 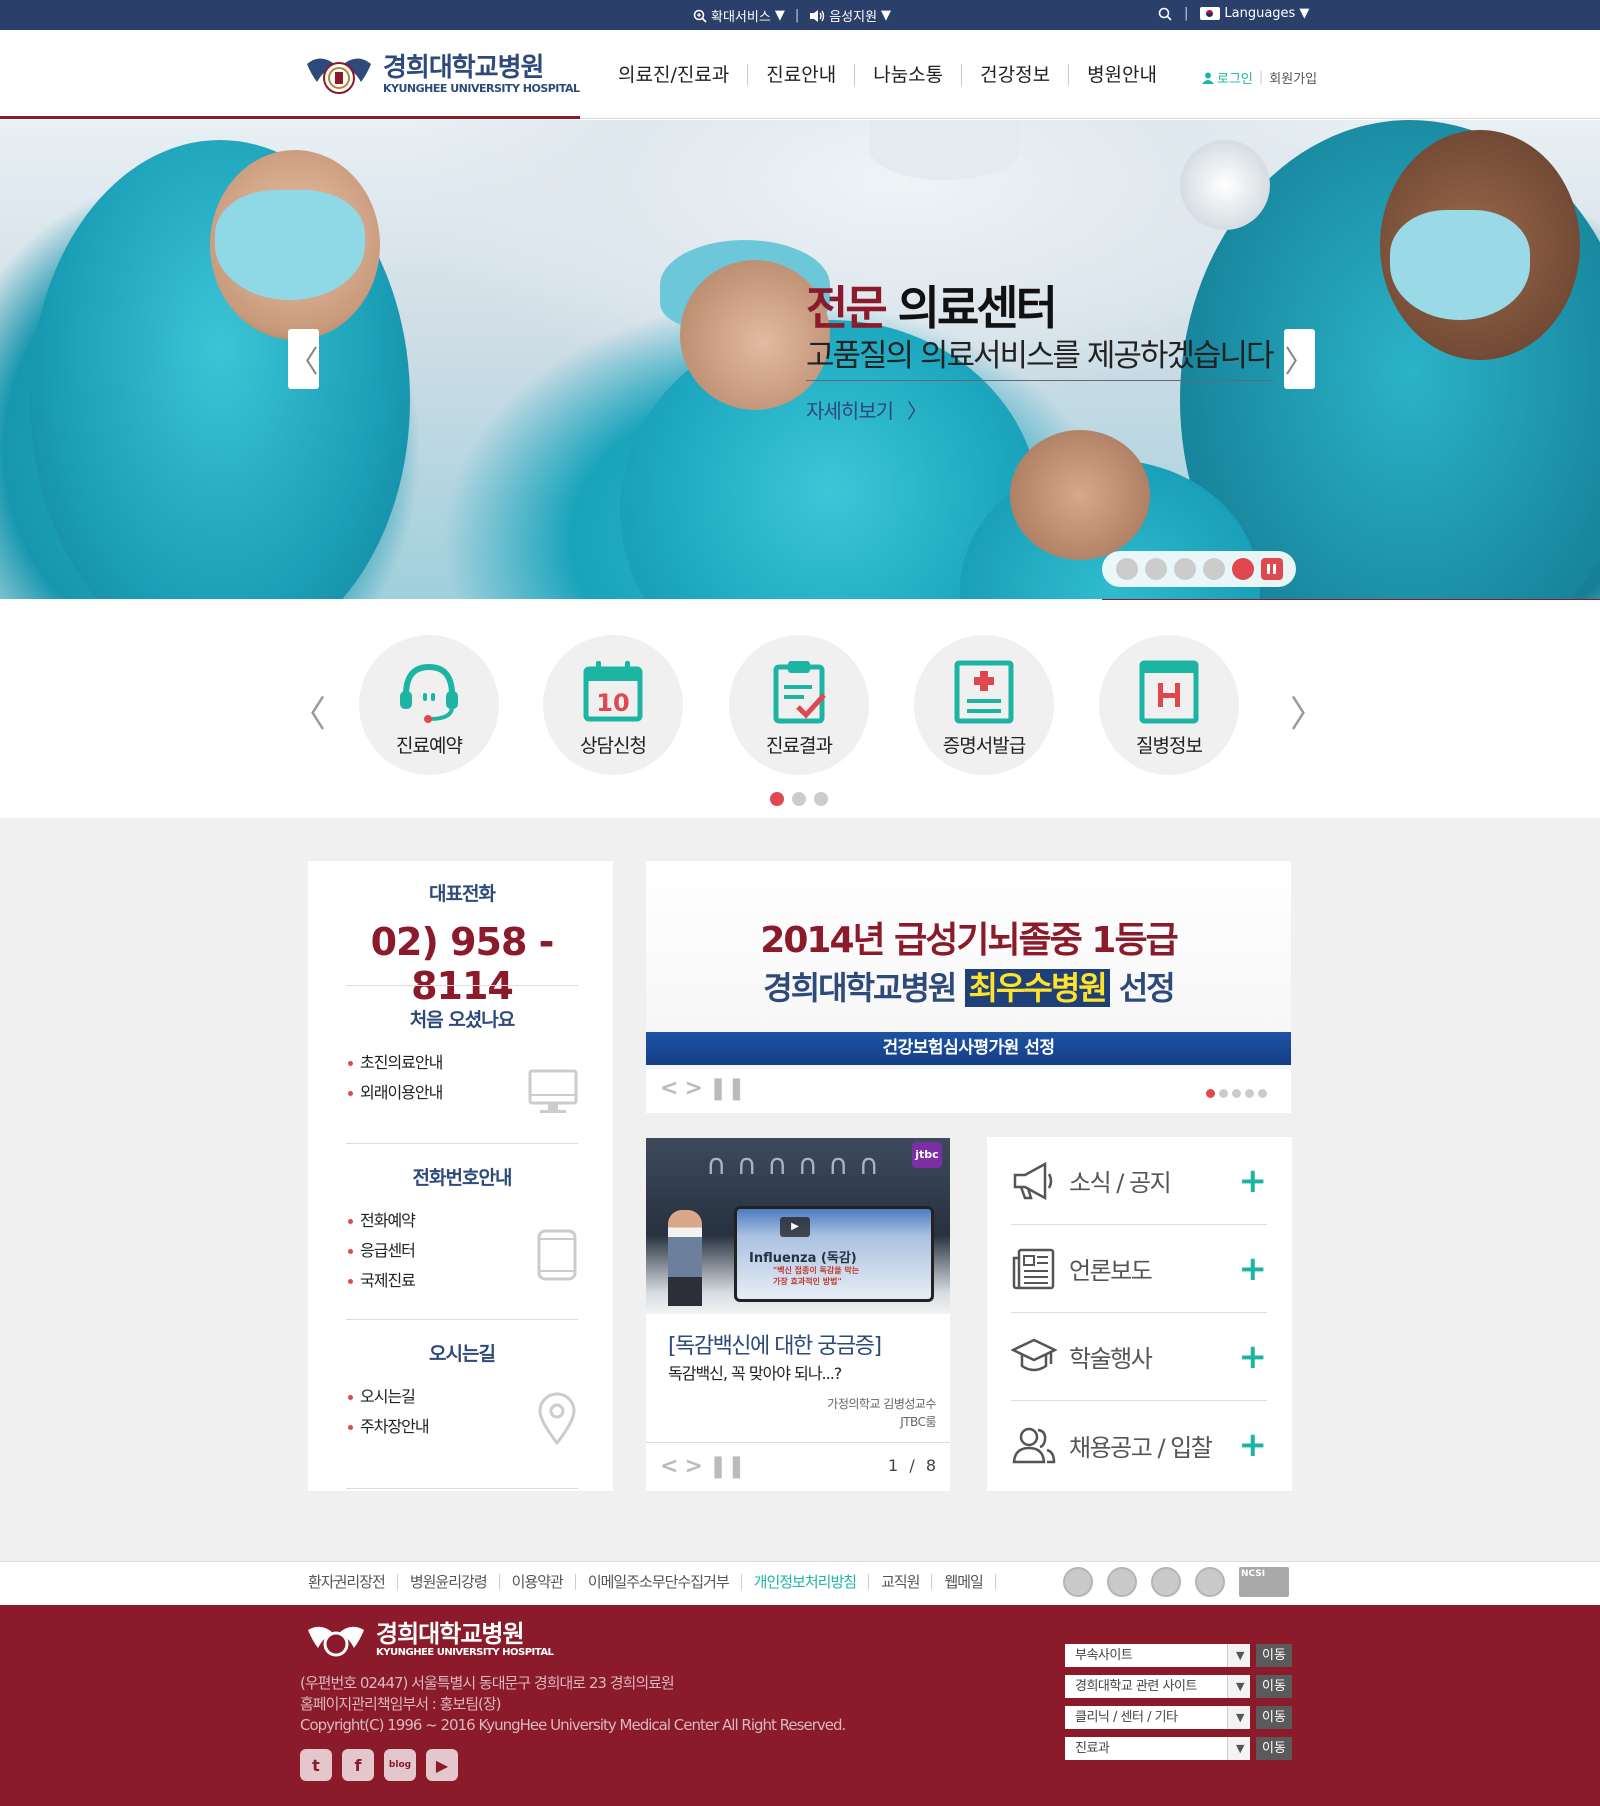 I want to click on header-accent-line, so click(x=290, y=117).